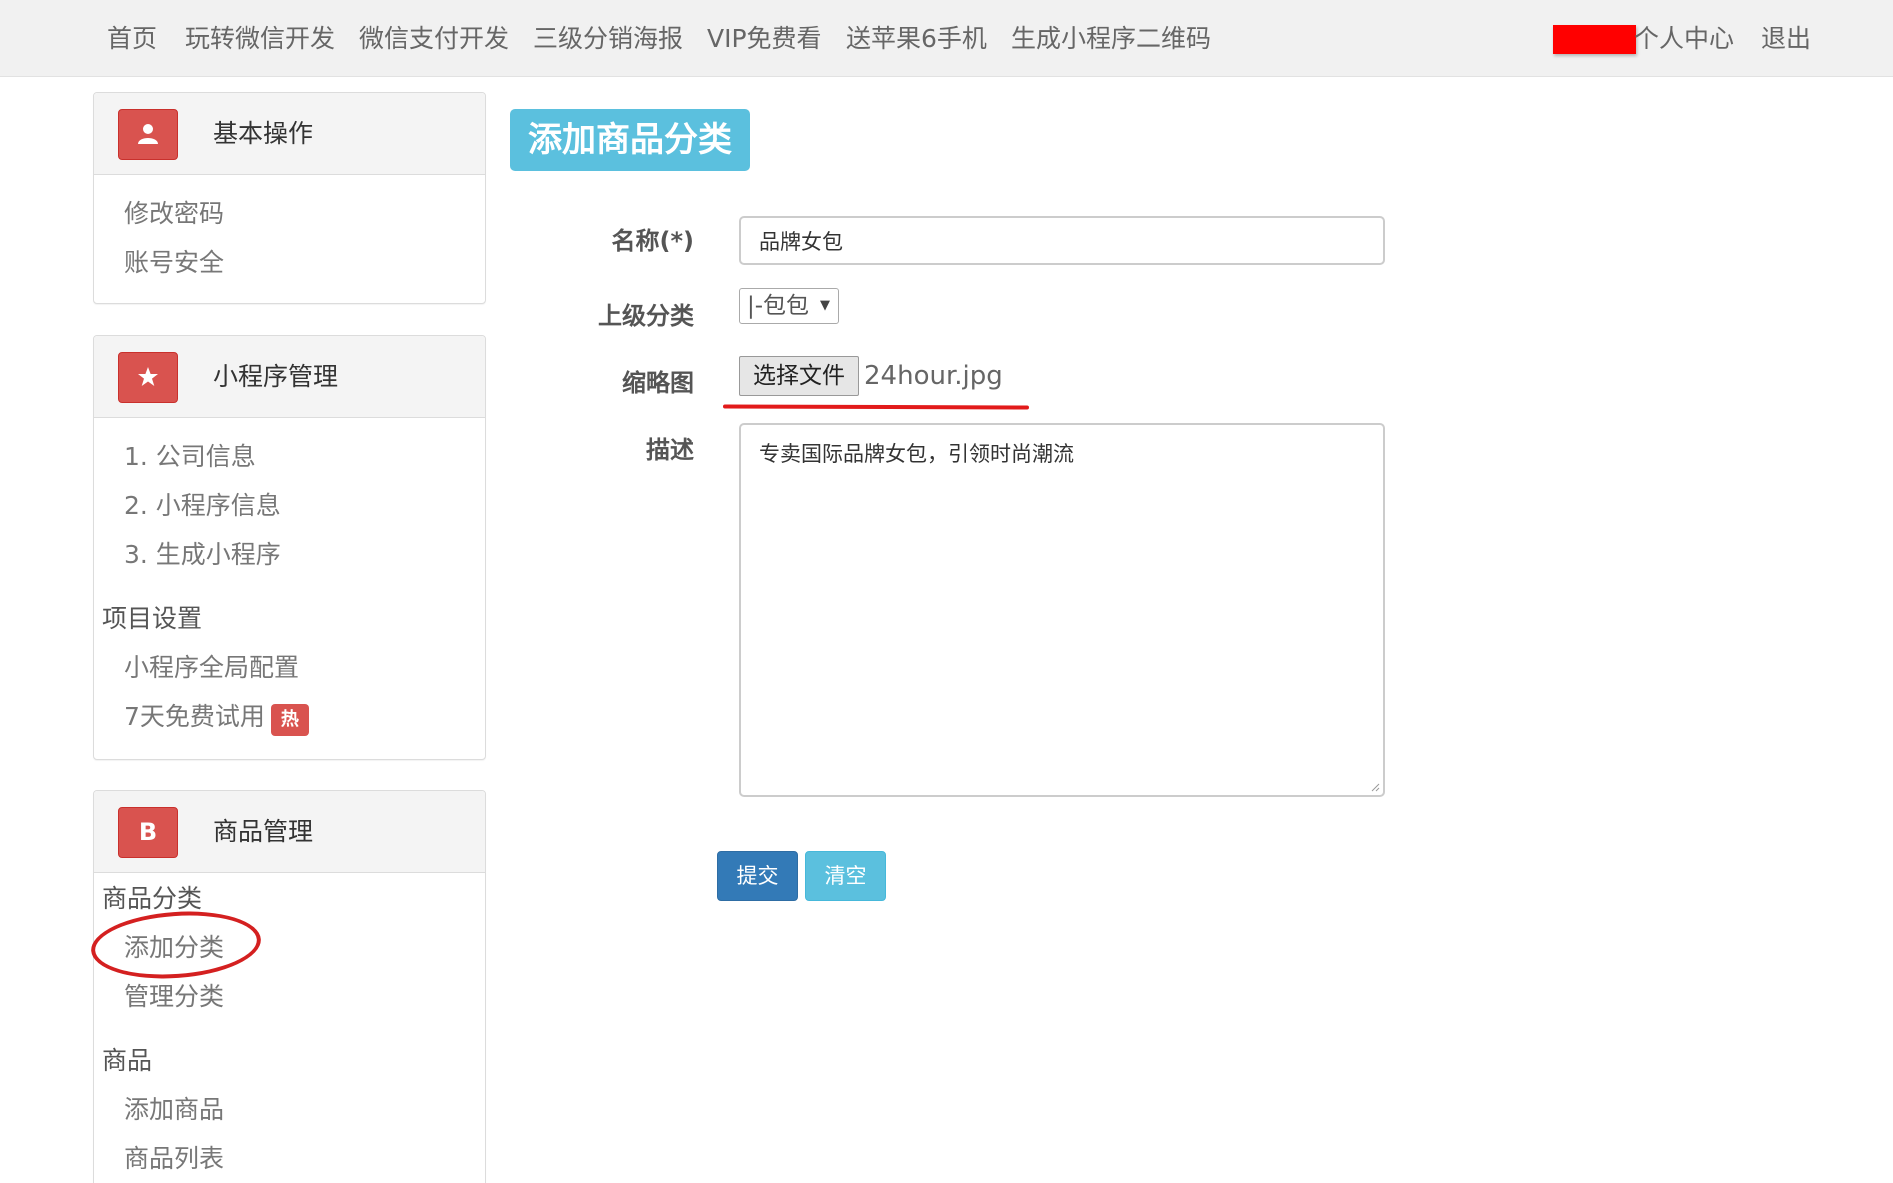  What do you see at coordinates (434, 39) in the screenshot?
I see `nav-wechat-pay: 微信支付开发` at bounding box center [434, 39].